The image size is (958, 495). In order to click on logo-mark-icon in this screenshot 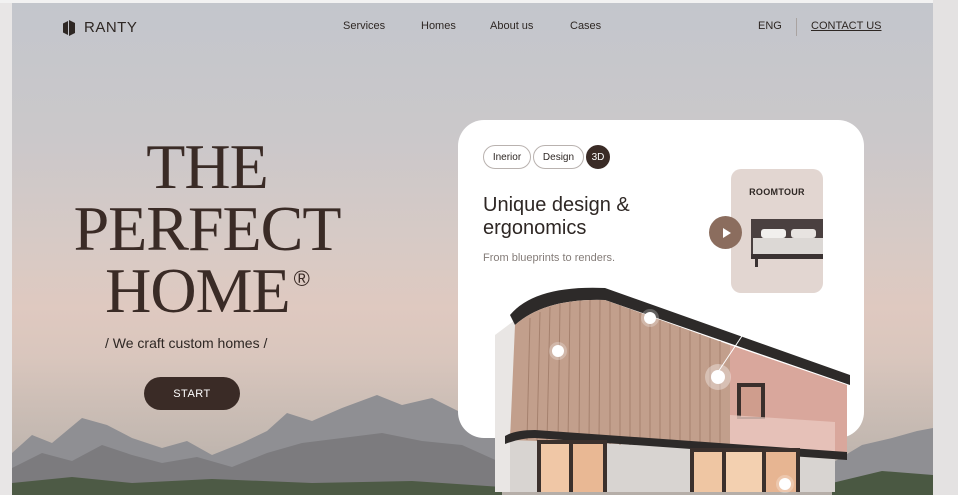, I will do `click(69, 27)`.